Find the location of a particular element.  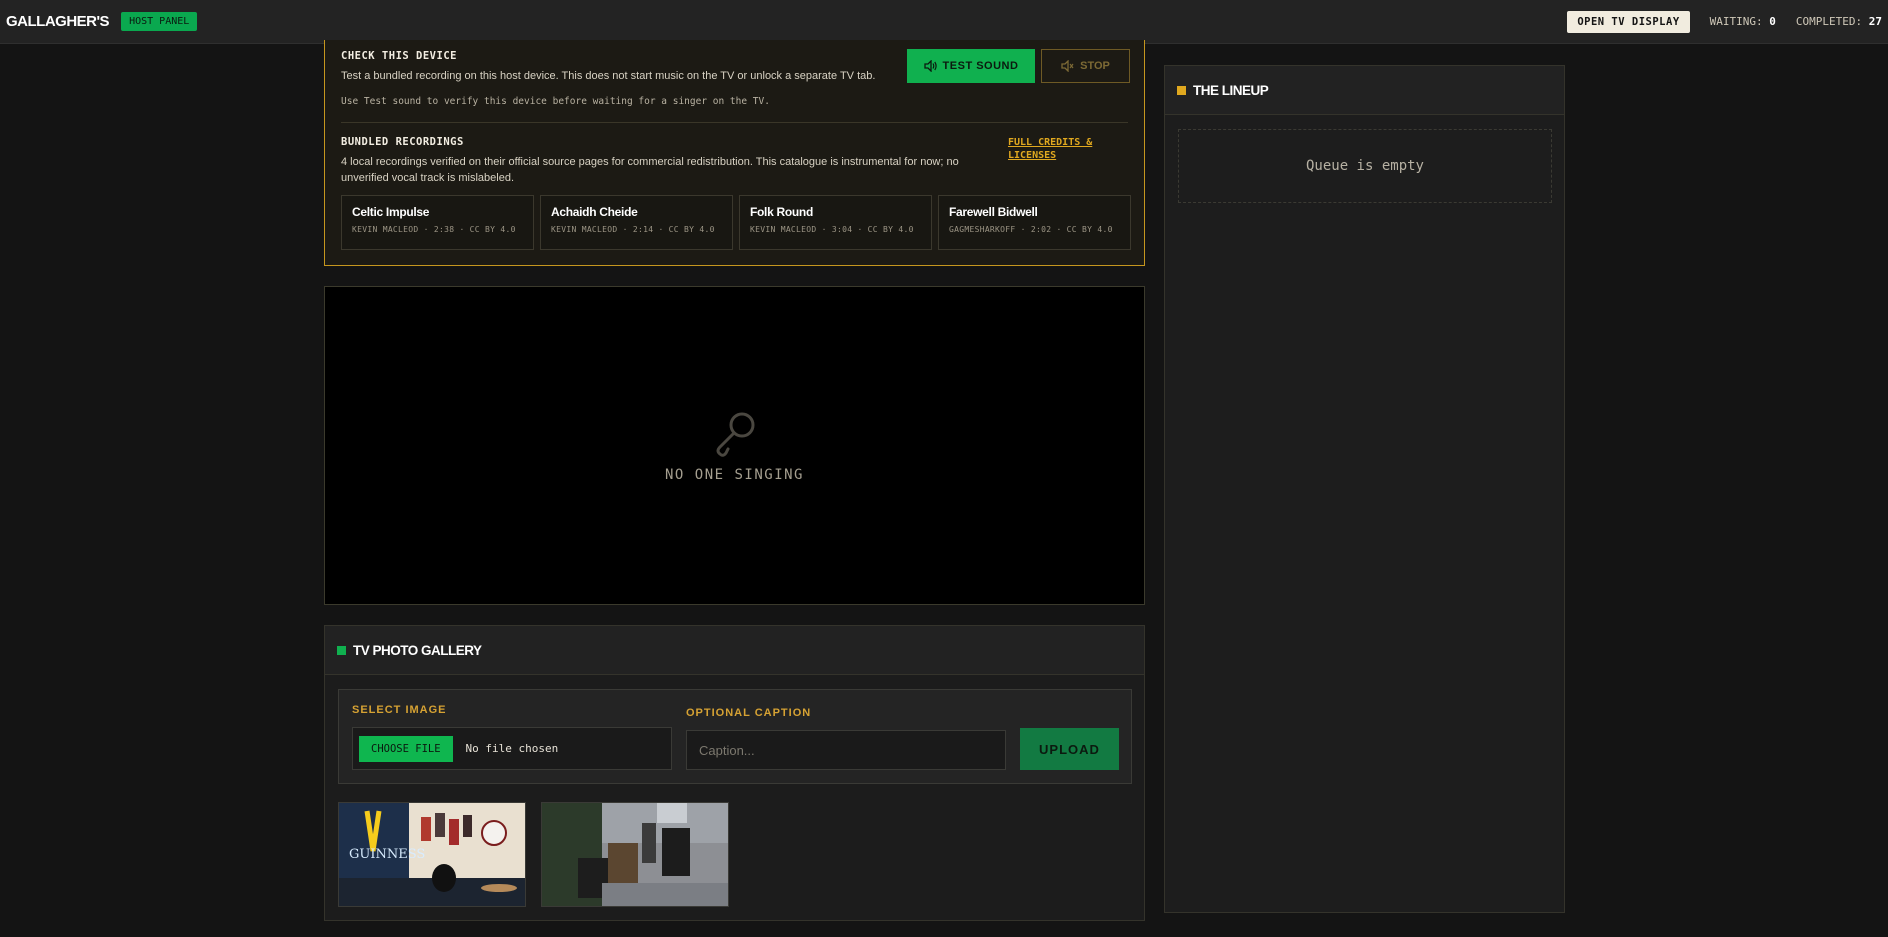

pub-exterior-image is located at coordinates (635, 854).